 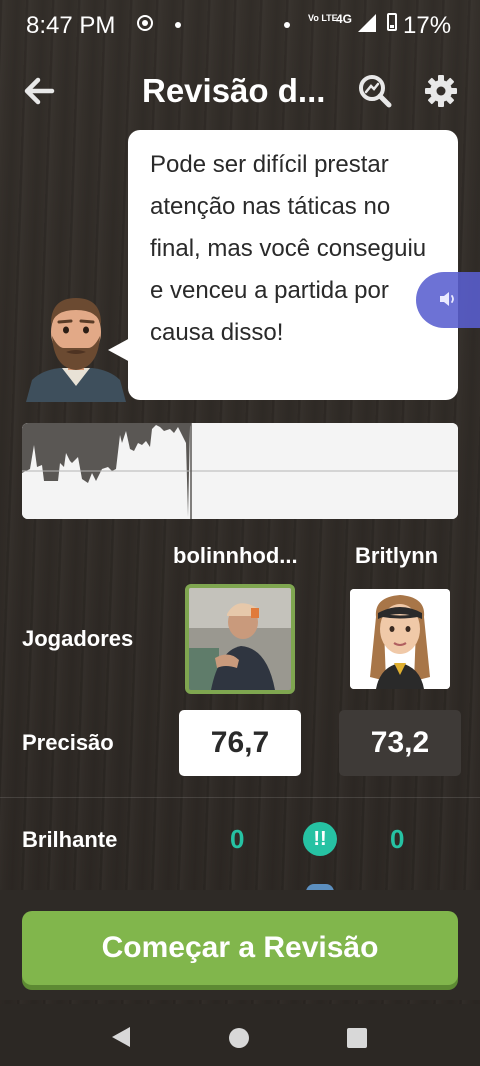 What do you see at coordinates (240, 948) in the screenshot?
I see `start-review-button: Começar a Revisão` at bounding box center [240, 948].